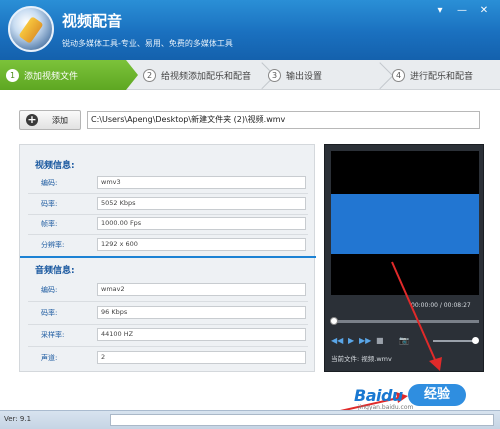 The width and height of the screenshot is (500, 429). I want to click on row-value: 44100 HZ, so click(201, 334).